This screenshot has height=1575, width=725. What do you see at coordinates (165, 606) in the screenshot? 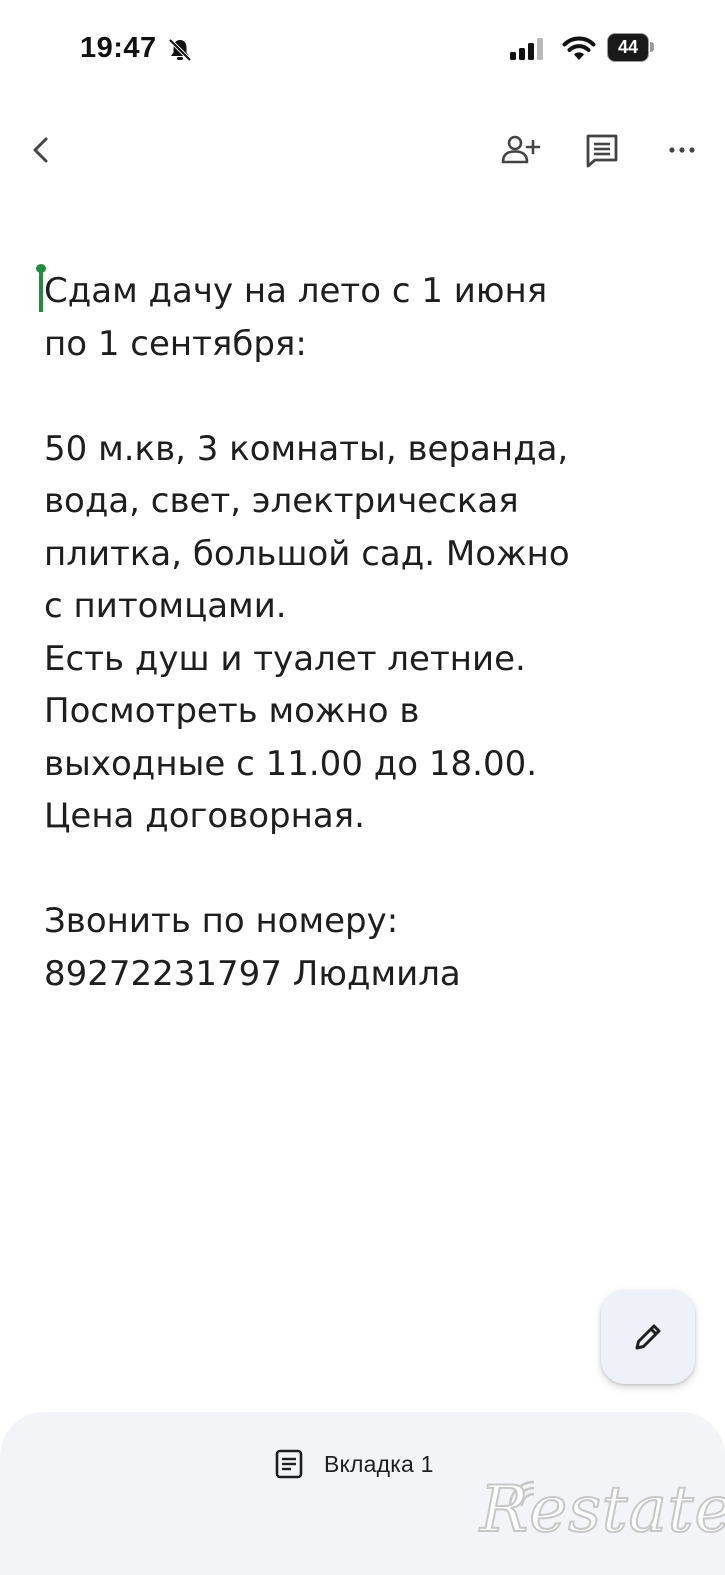
I see `document-line: с питомцами.` at bounding box center [165, 606].